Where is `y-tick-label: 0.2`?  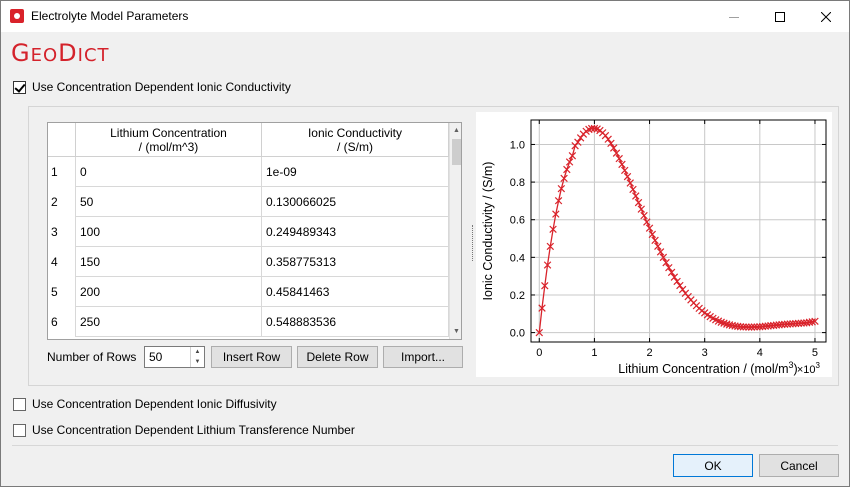
y-tick-label: 0.2 is located at coordinates (517, 296).